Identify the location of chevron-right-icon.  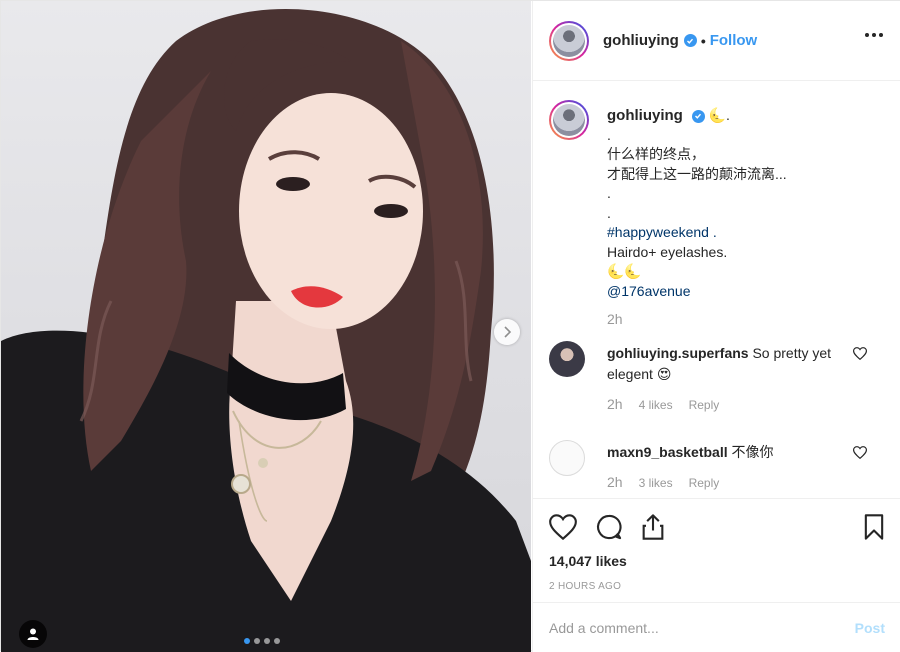
(508, 332).